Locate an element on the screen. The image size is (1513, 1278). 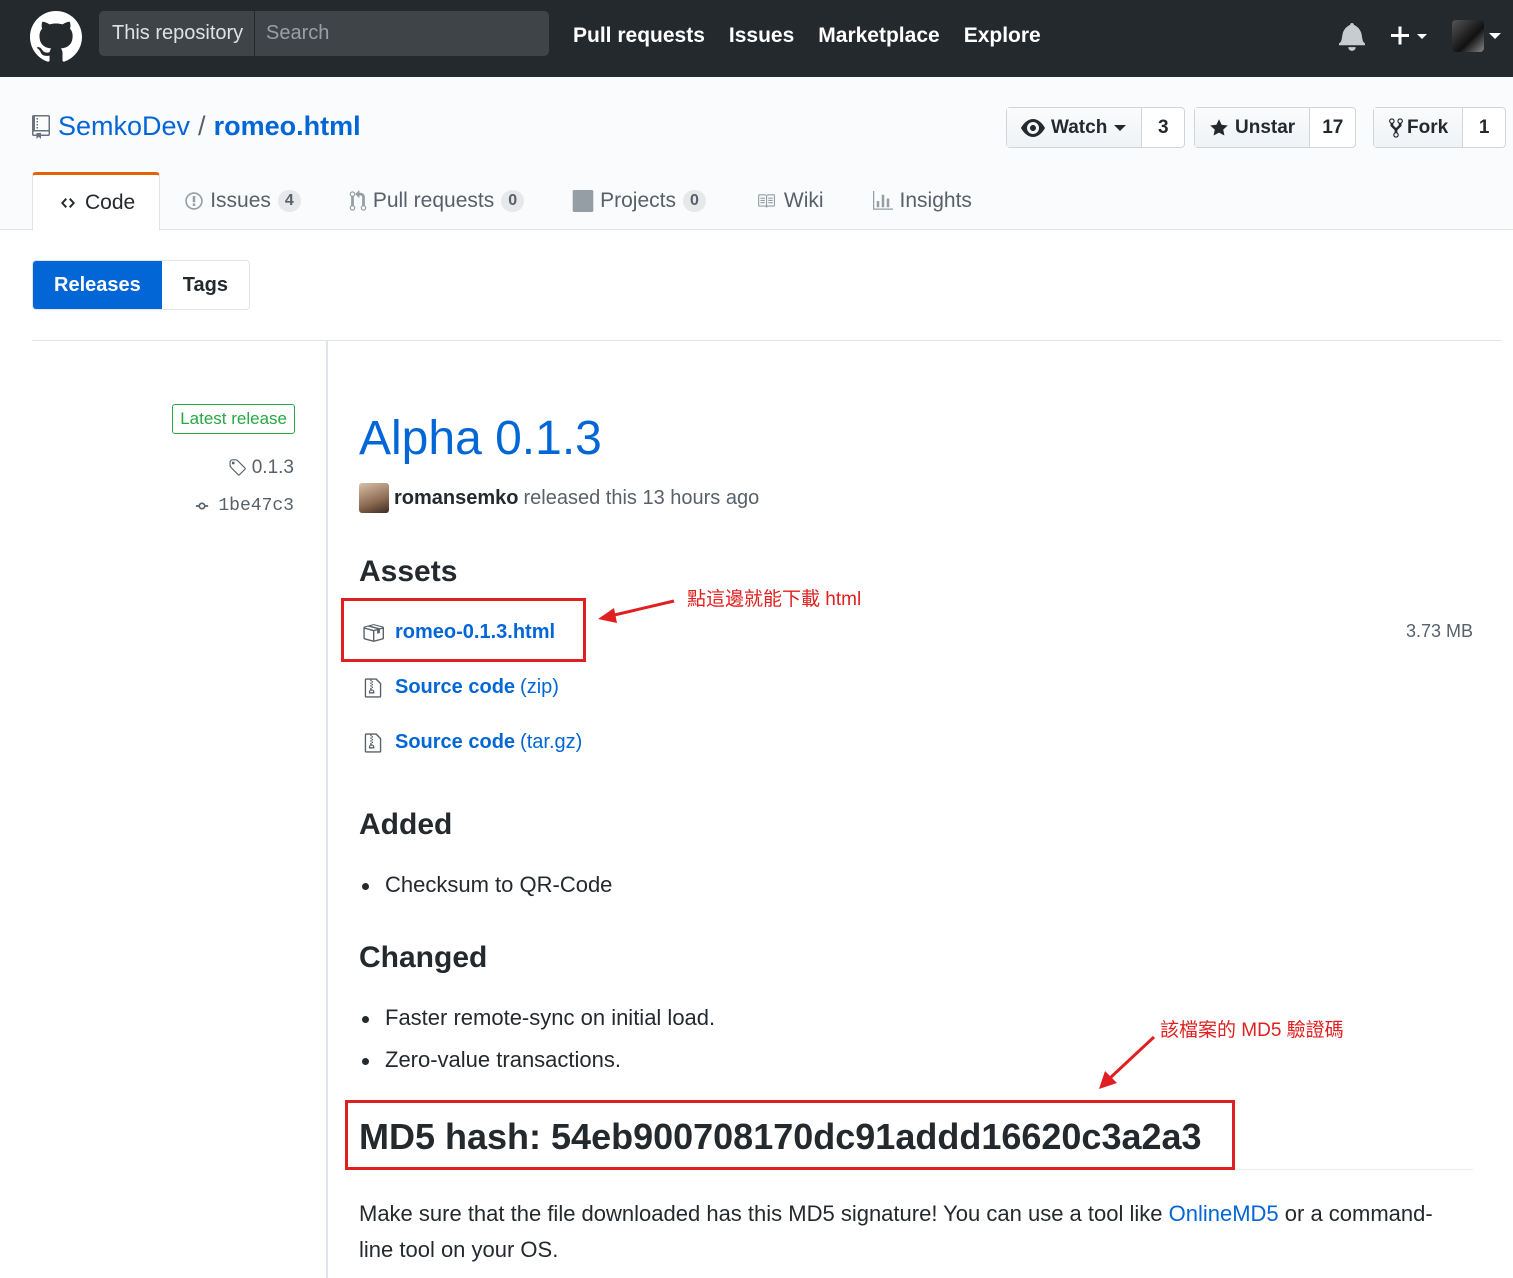
graph-icon is located at coordinates (882, 200).